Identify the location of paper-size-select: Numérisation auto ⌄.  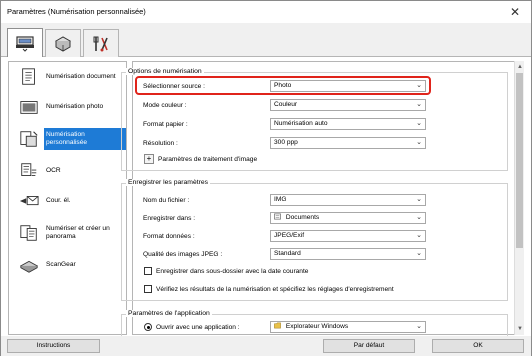
(348, 124).